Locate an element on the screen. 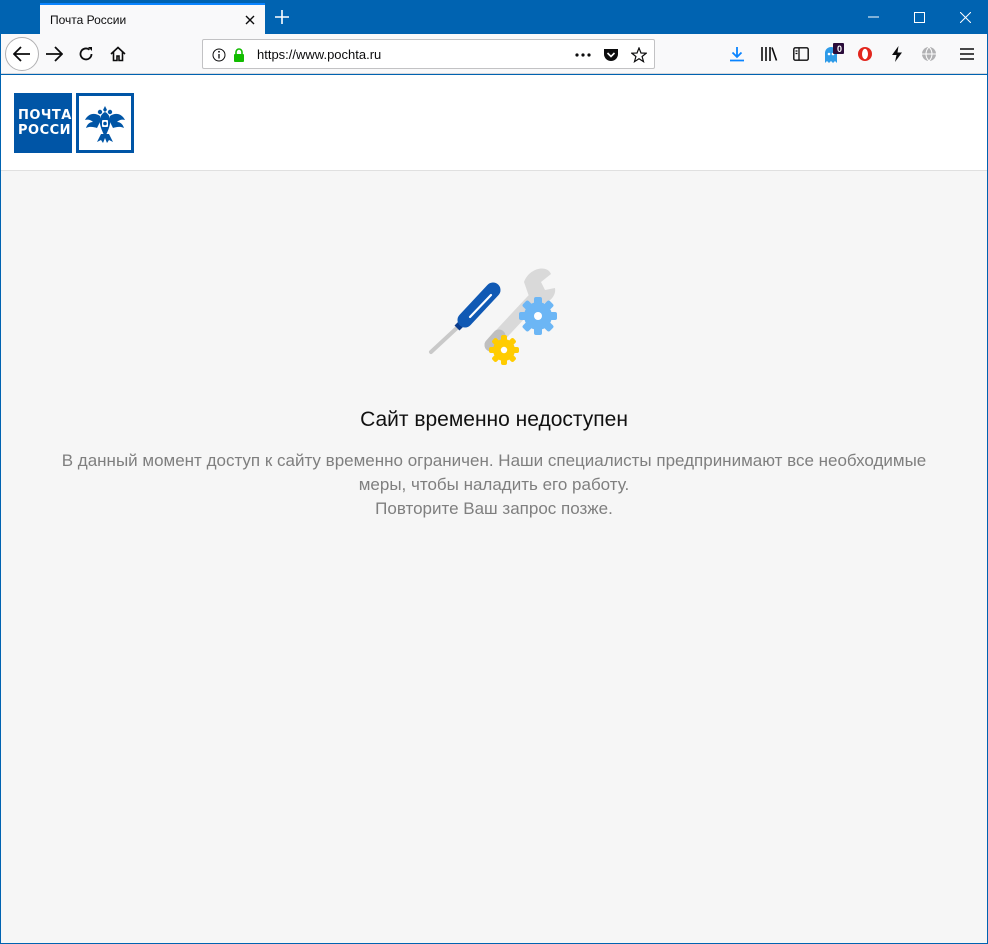  maintenance-illustration is located at coordinates (496, 320).